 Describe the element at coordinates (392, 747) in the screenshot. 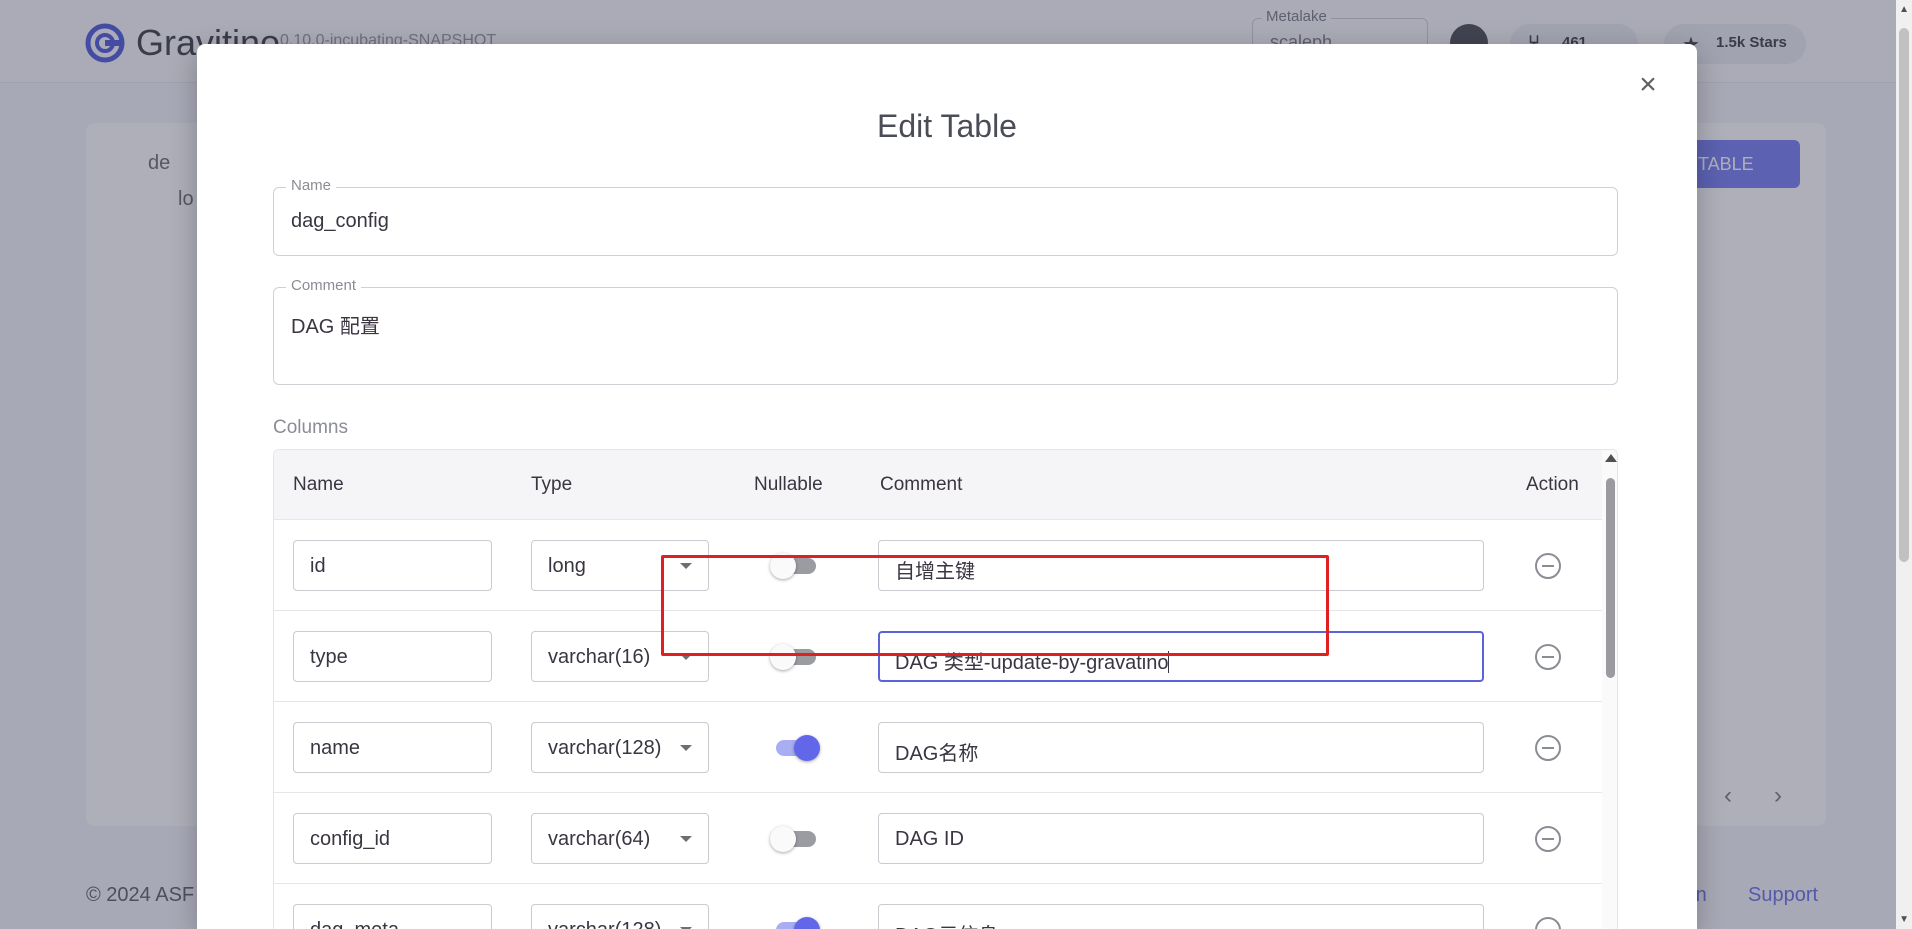

I see `column-name-input: name` at that location.